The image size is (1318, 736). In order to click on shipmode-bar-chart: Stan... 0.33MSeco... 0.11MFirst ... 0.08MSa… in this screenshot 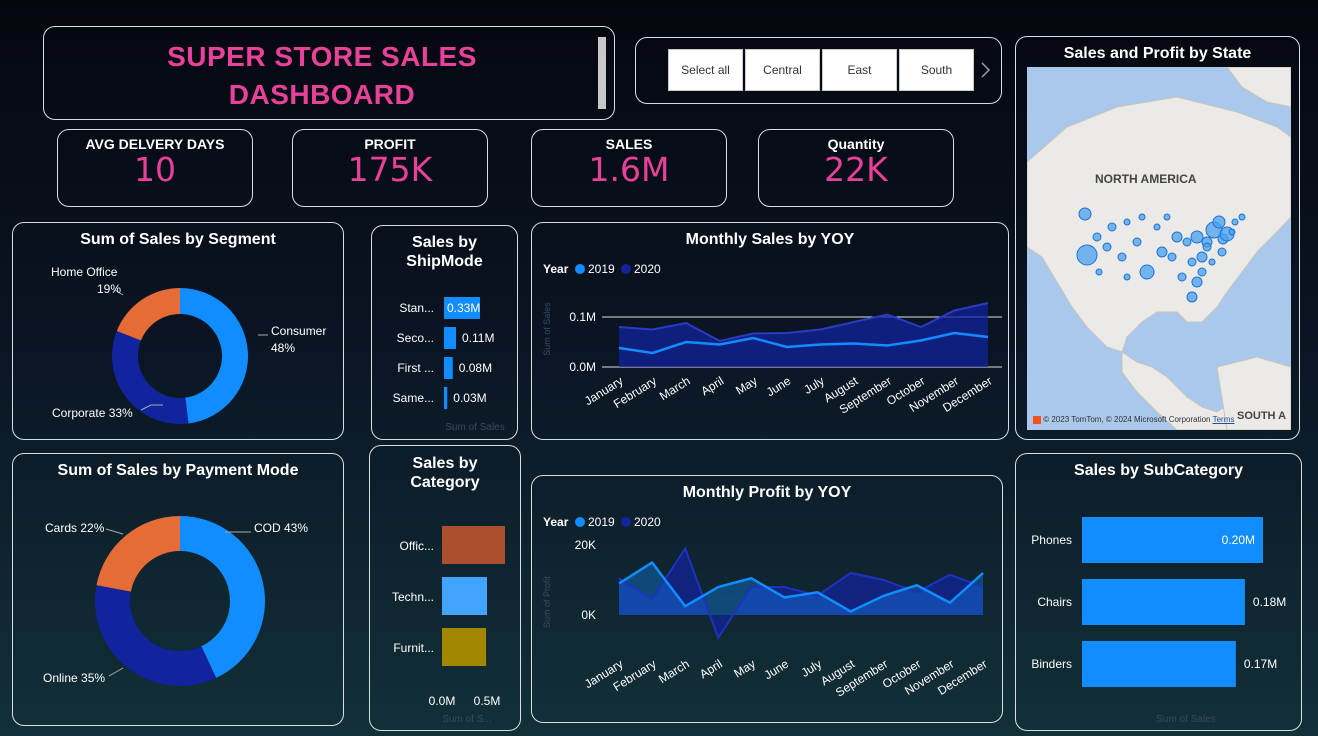, I will do `click(444, 332)`.